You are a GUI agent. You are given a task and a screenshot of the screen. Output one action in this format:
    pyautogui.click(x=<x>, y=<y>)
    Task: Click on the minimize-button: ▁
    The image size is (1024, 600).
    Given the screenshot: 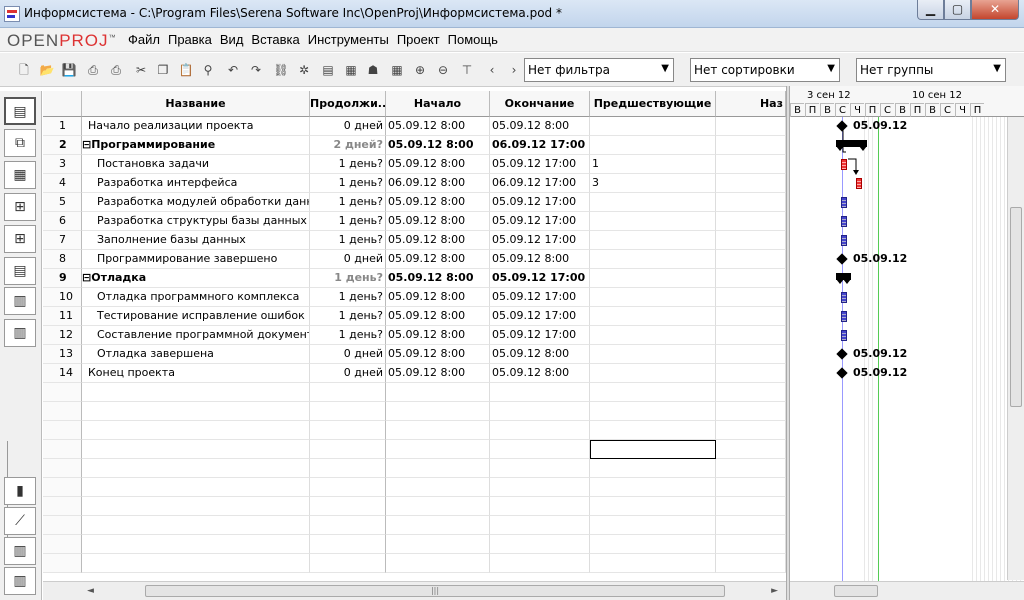 What is the action you would take?
    pyautogui.click(x=930, y=10)
    